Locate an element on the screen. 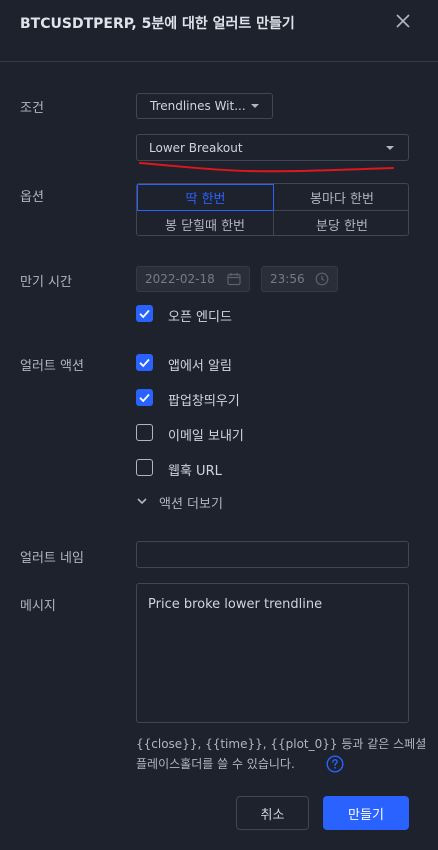 The image size is (438, 850). expiration-date-field: 2022-02-18 is located at coordinates (193, 279).